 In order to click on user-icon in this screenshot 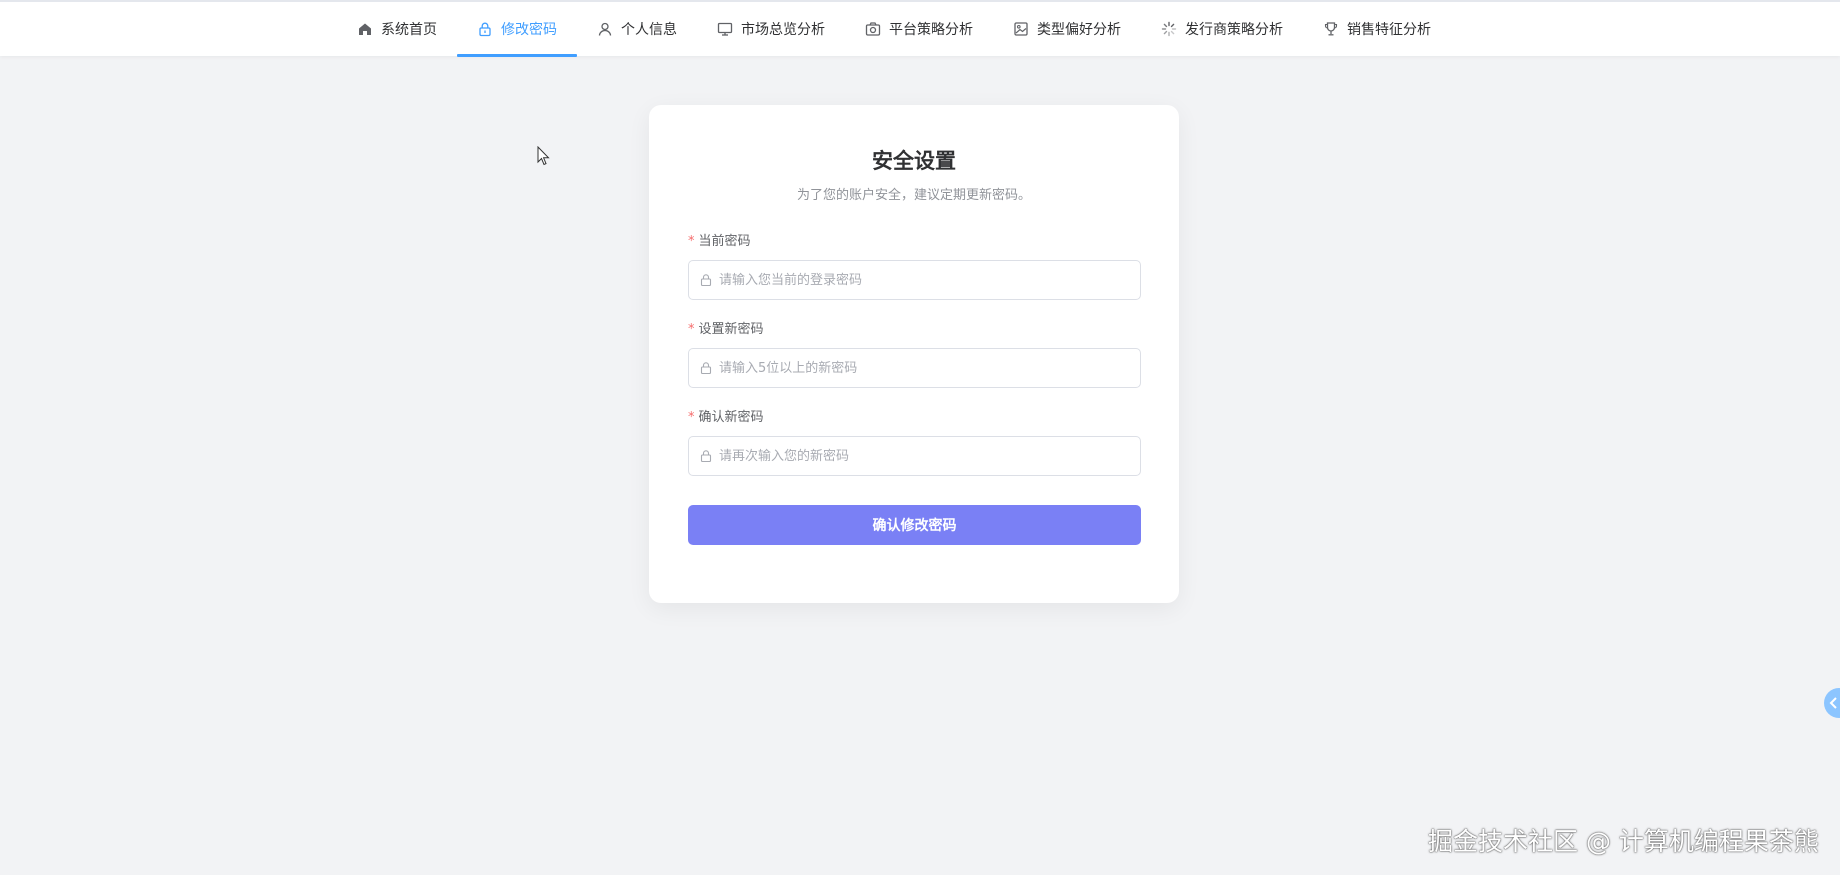, I will do `click(605, 29)`.